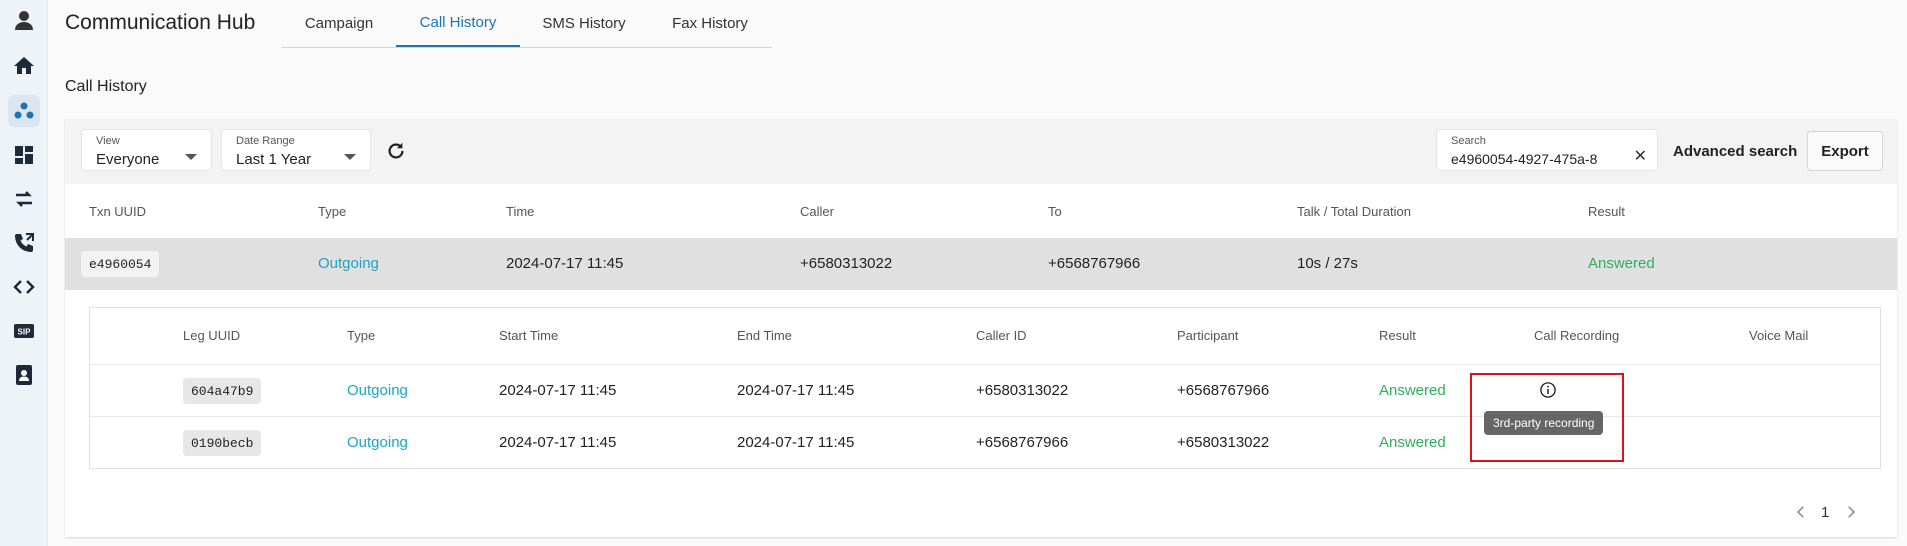 The height and width of the screenshot is (546, 1907). Describe the element at coordinates (846, 263) in the screenshot. I see `caller-cell: +6580313022` at that location.